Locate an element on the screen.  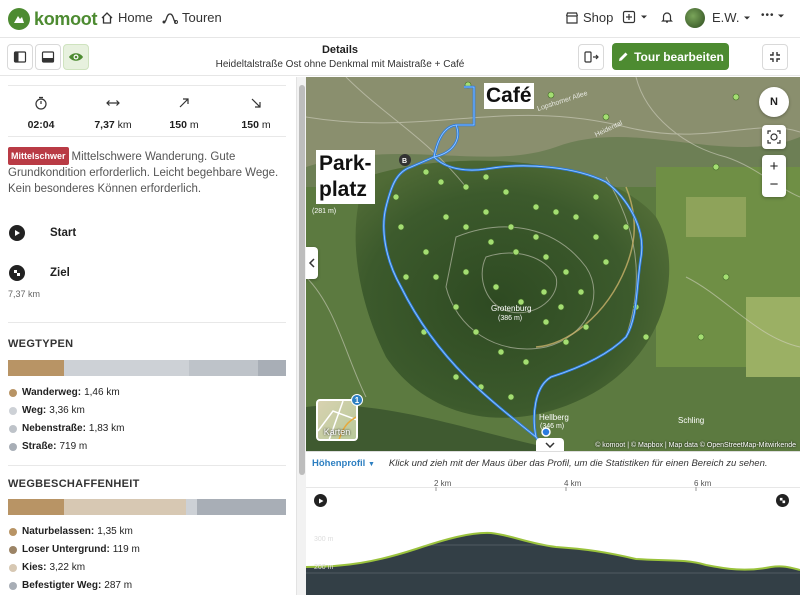
more-menu: ••• is located at coordinates (775, 15).